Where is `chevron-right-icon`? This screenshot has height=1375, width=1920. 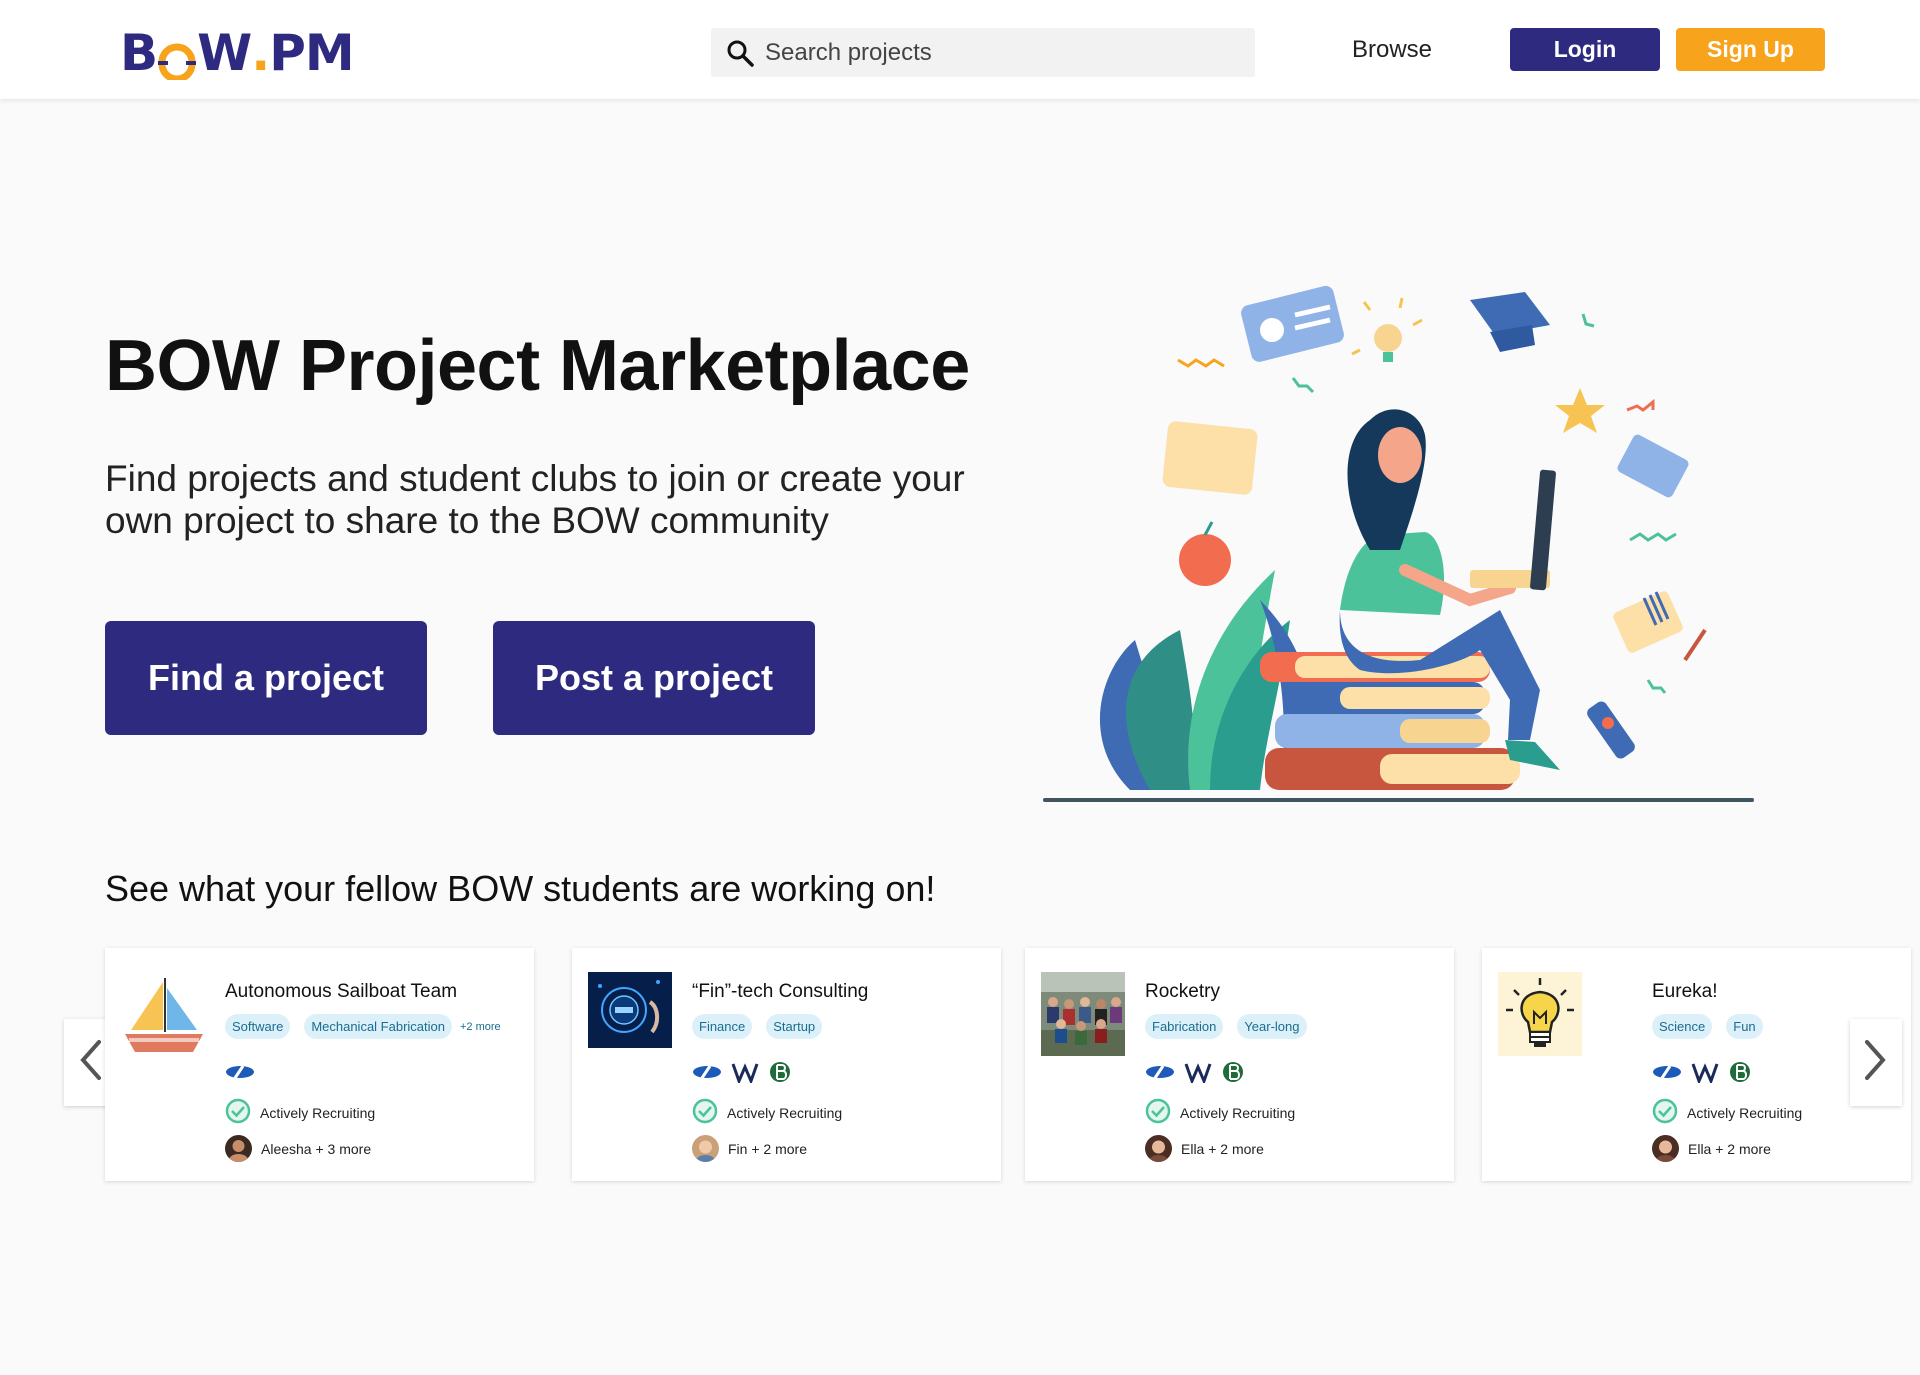
chevron-right-icon is located at coordinates (1876, 1062).